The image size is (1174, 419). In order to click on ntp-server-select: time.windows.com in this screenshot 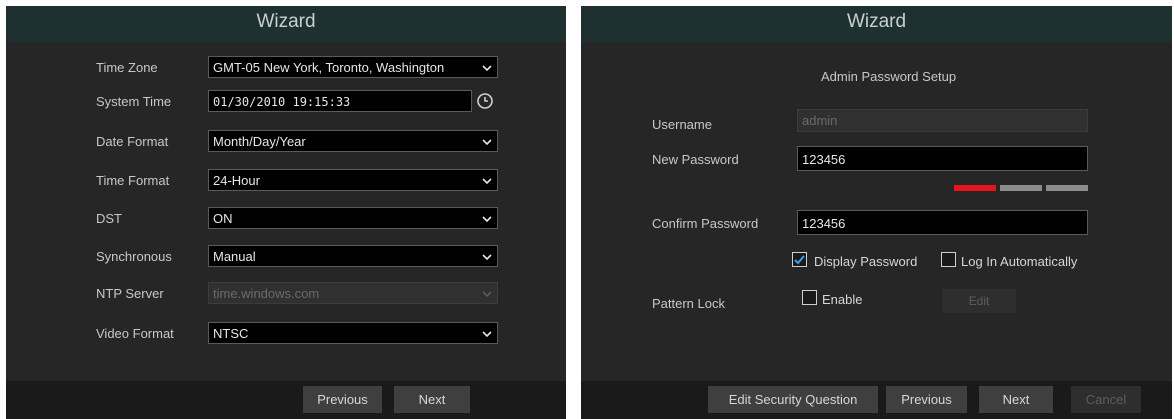, I will do `click(353, 293)`.